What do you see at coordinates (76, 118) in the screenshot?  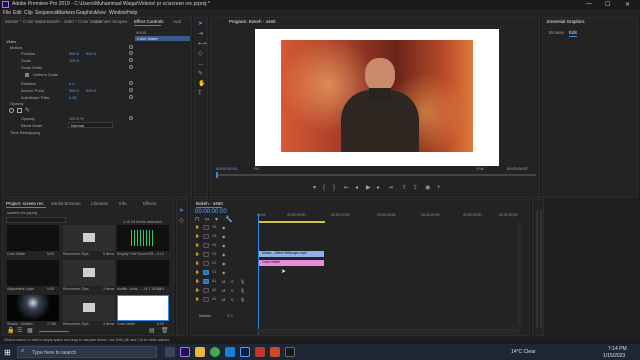 I see `opacity-value: 100.0 %` at bounding box center [76, 118].